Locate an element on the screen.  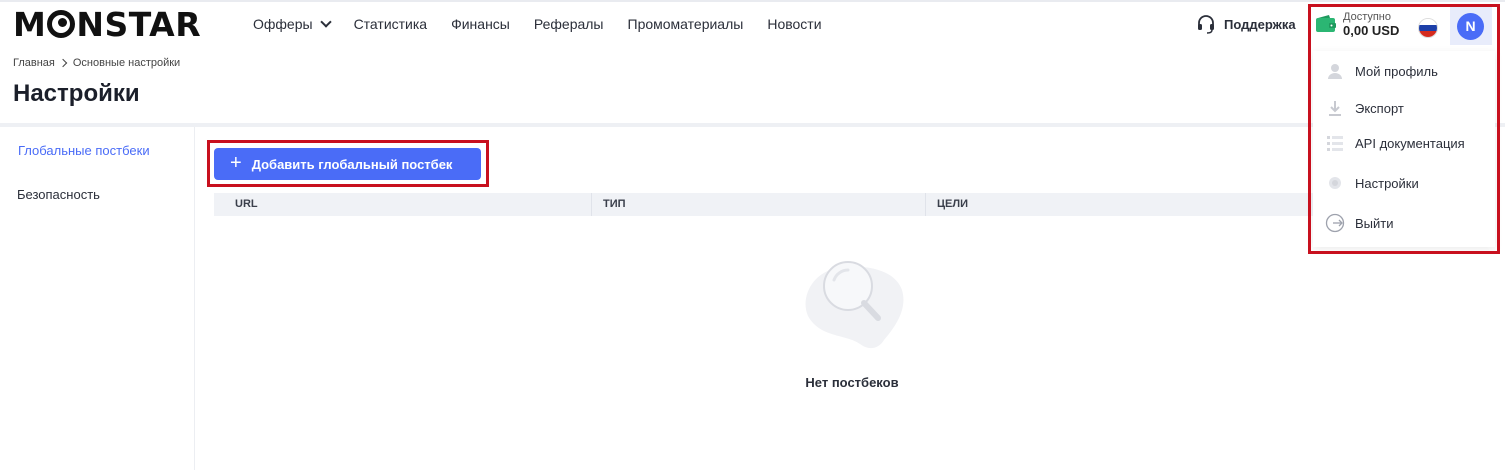
nav-promo-label: Промоматериалы is located at coordinates (685, 24).